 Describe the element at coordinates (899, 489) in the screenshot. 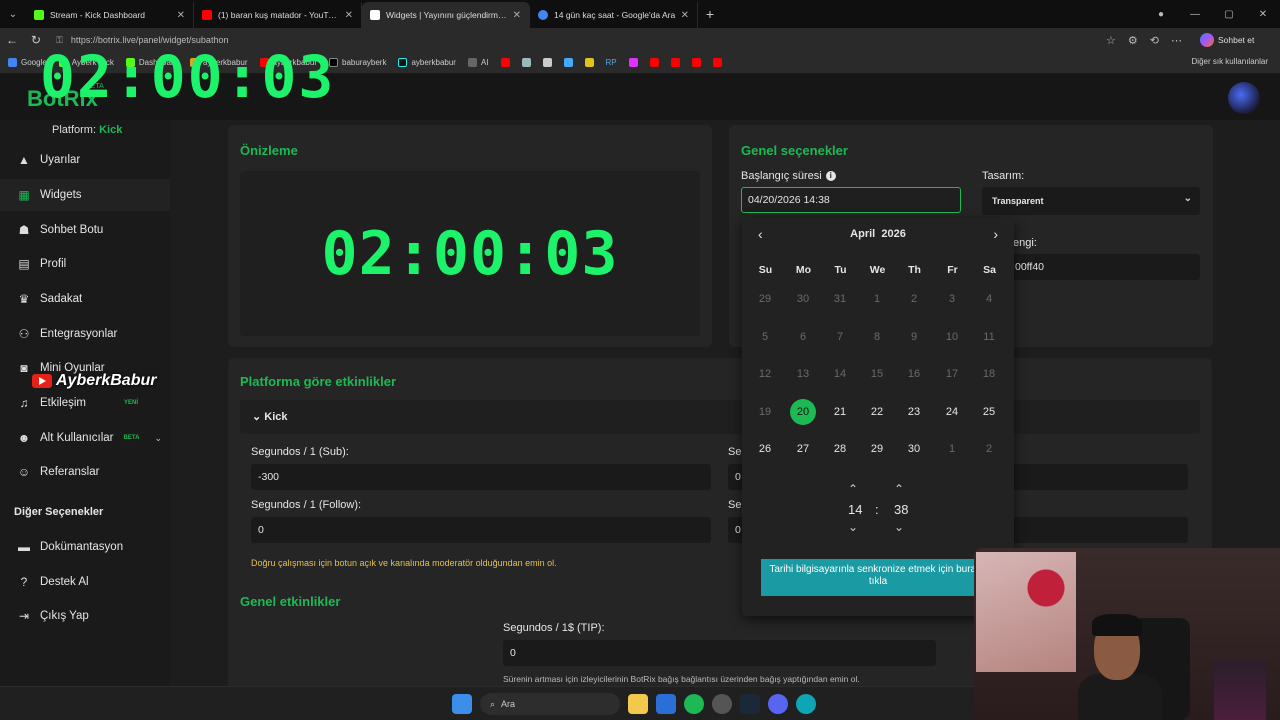

I see `minute-up-icon: ⌃` at that location.